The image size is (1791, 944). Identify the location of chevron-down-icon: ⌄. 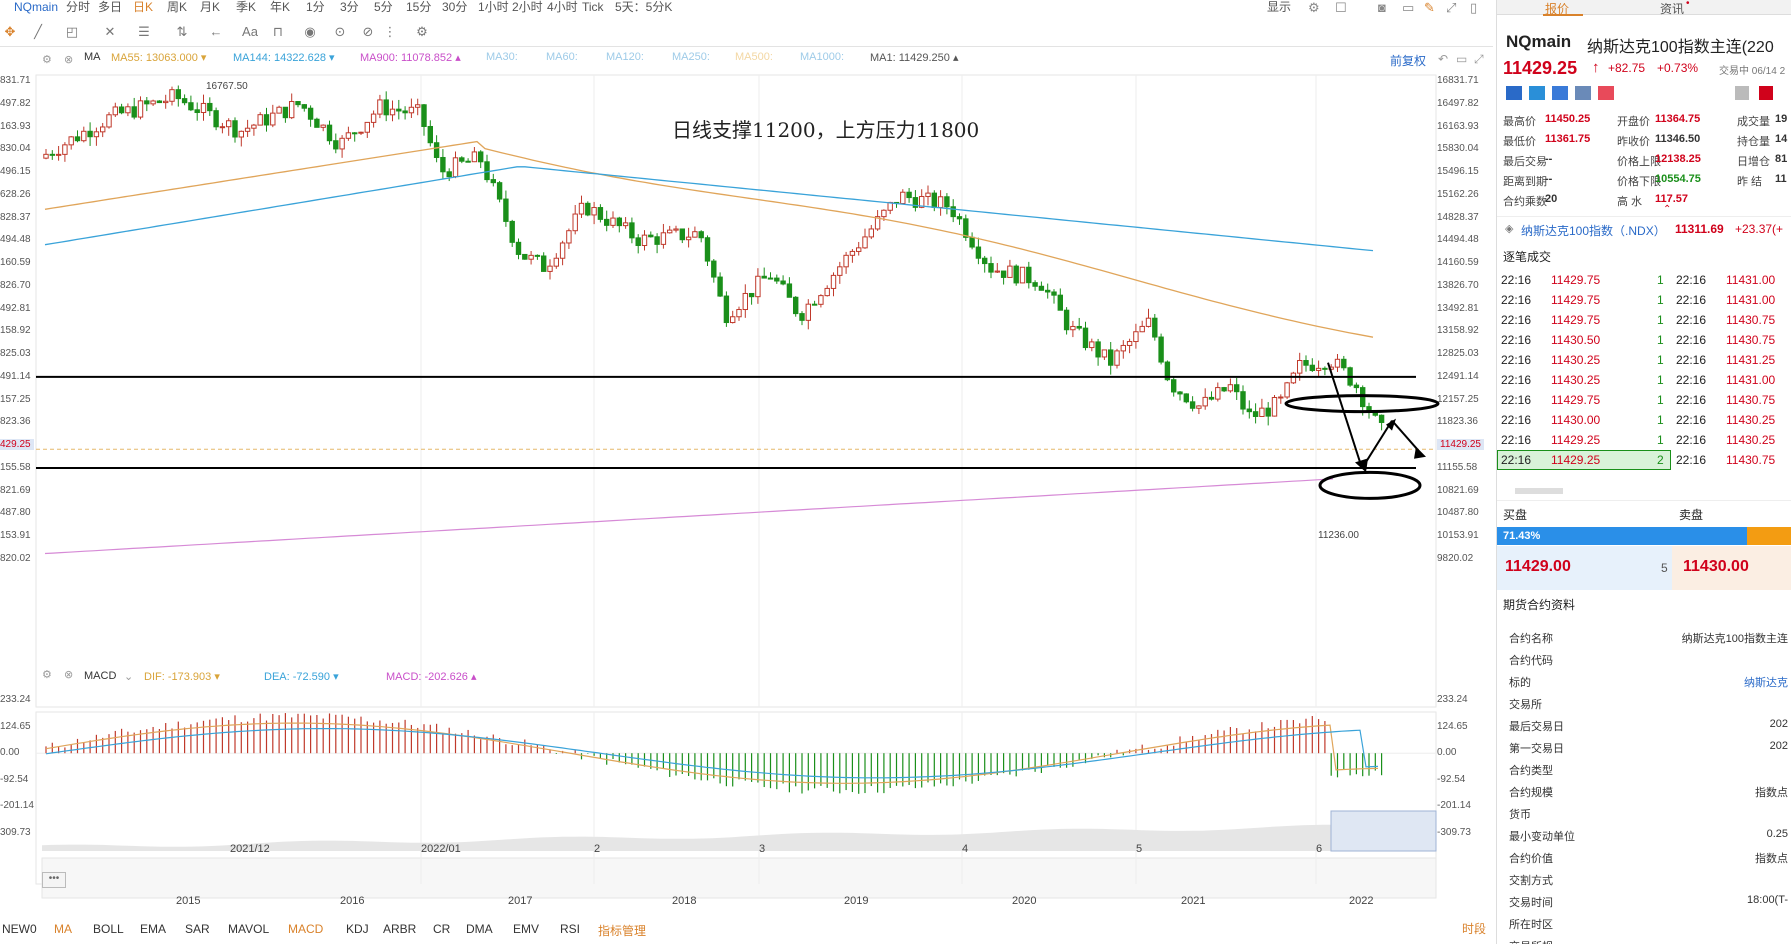
(128, 676).